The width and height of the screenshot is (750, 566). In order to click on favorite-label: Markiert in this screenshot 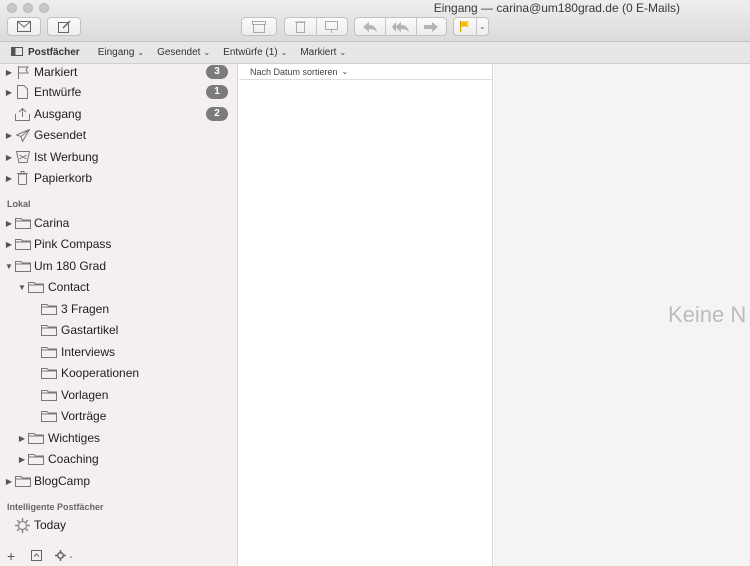, I will do `click(318, 52)`.